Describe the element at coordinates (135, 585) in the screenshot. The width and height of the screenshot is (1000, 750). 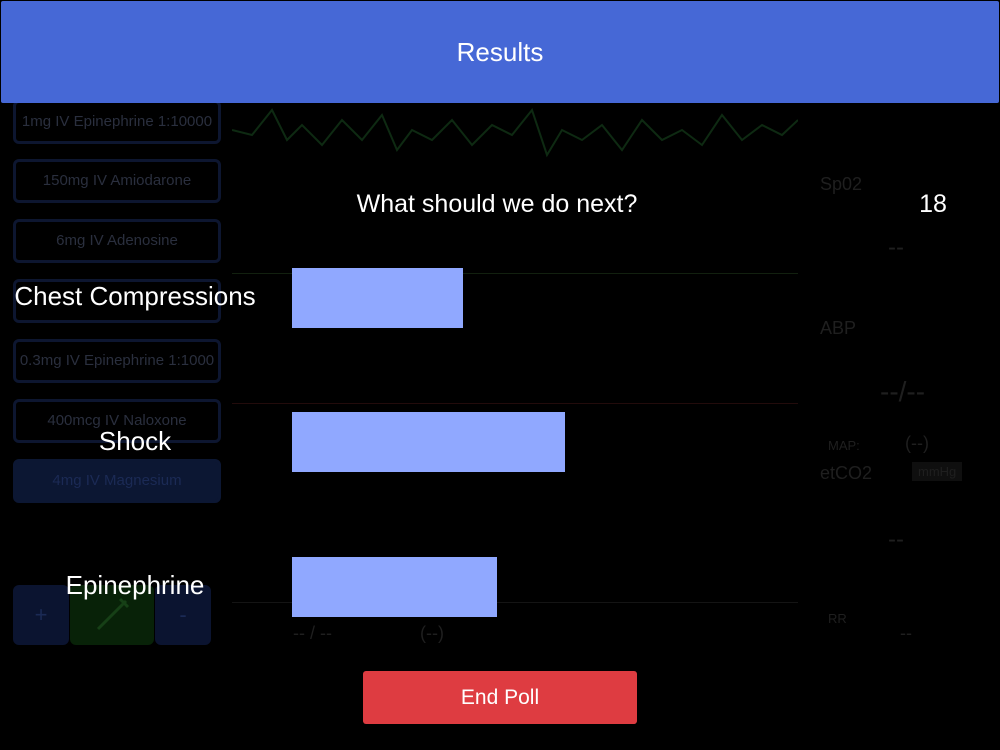
I see `option-label-epinephrine: Epinephrine` at that location.